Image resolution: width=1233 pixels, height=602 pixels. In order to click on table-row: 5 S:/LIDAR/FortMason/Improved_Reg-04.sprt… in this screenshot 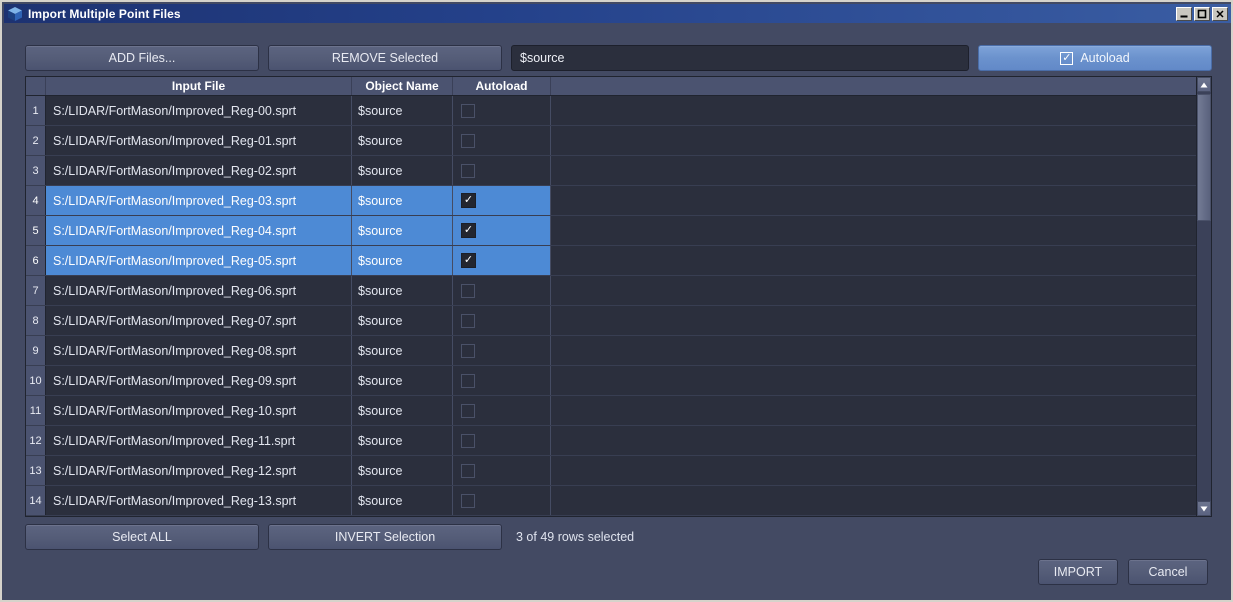, I will do `click(618, 231)`.